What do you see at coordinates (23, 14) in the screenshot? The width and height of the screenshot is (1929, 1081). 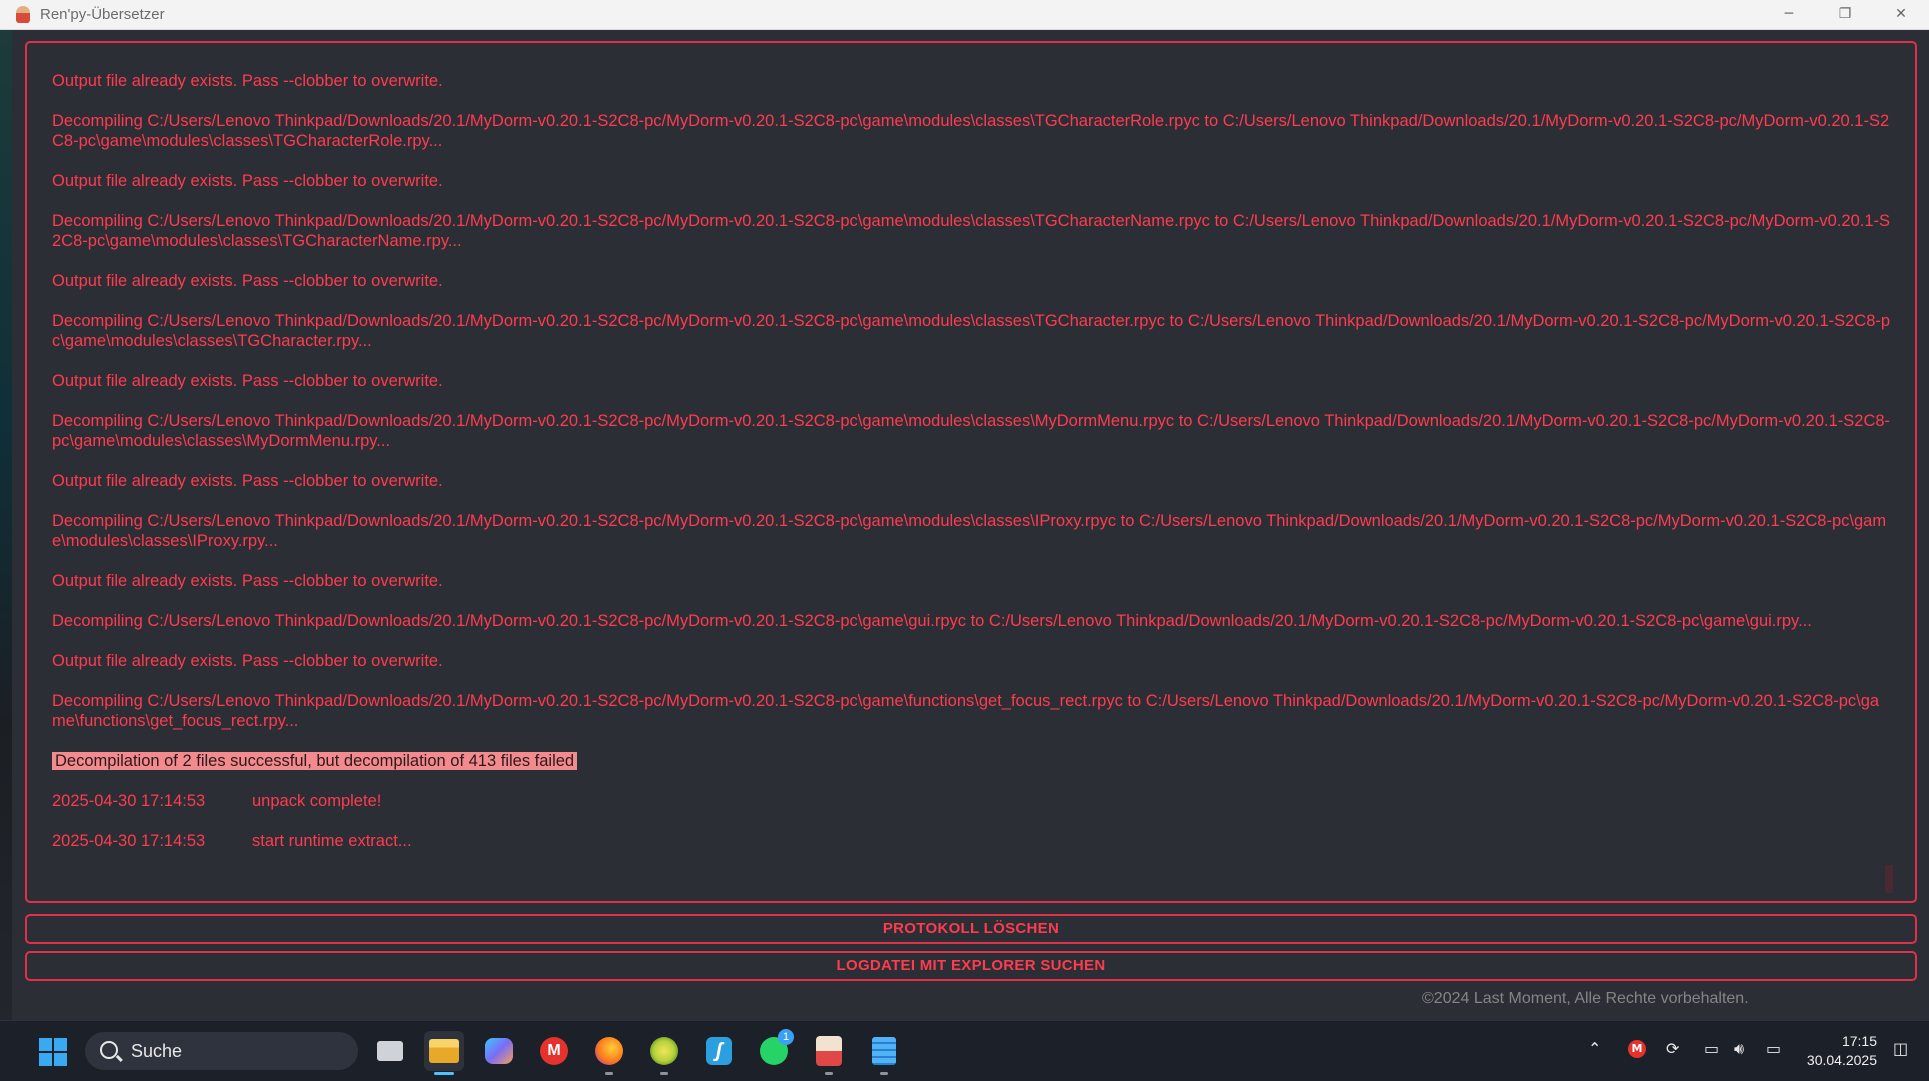 I see `app-icon` at bounding box center [23, 14].